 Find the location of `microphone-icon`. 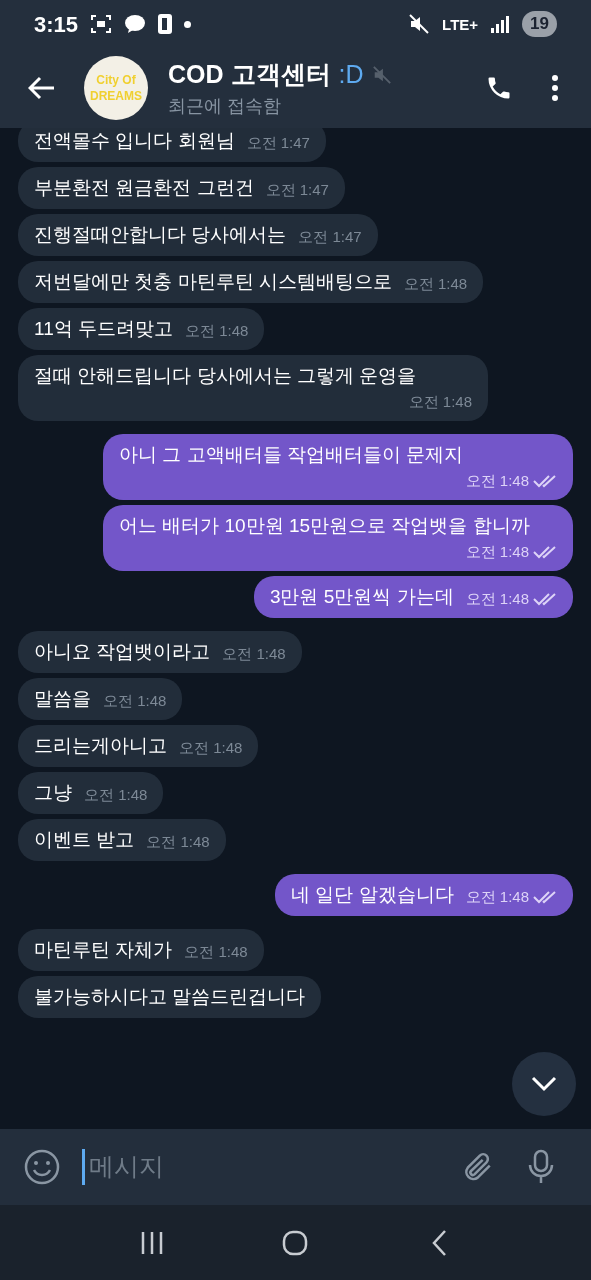

microphone-icon is located at coordinates (541, 1167).